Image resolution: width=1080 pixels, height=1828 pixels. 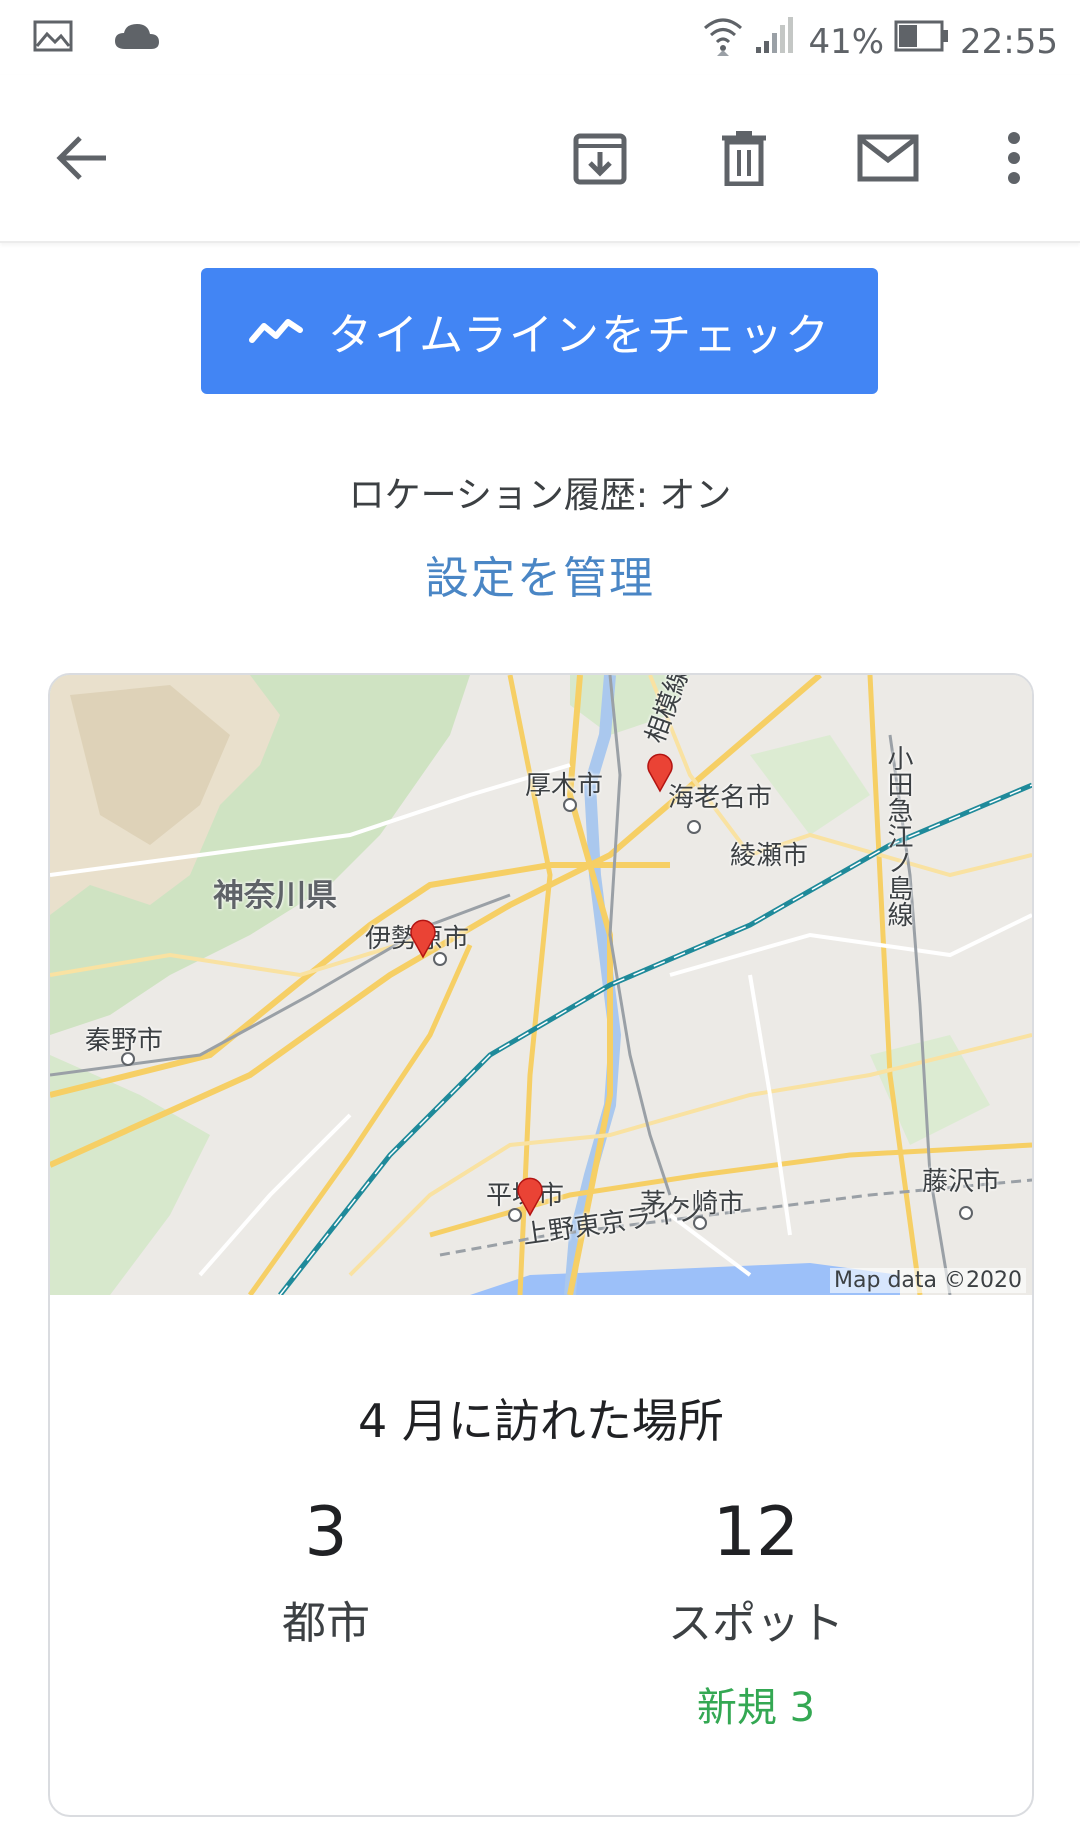 I want to click on archive-icon, so click(x=600, y=160).